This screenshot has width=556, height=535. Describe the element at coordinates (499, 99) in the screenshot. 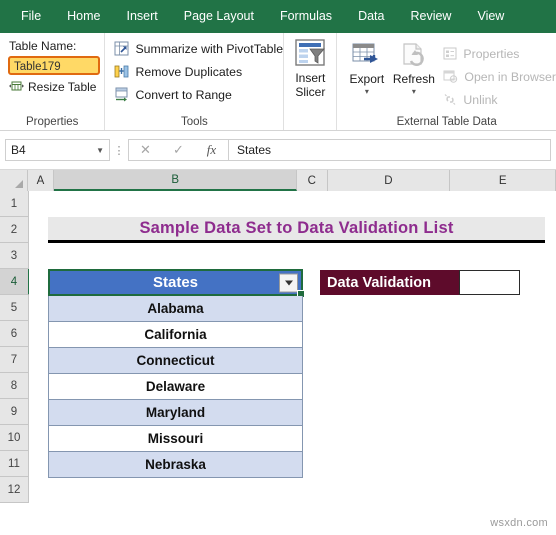

I see `unlink-button: Unlink` at that location.